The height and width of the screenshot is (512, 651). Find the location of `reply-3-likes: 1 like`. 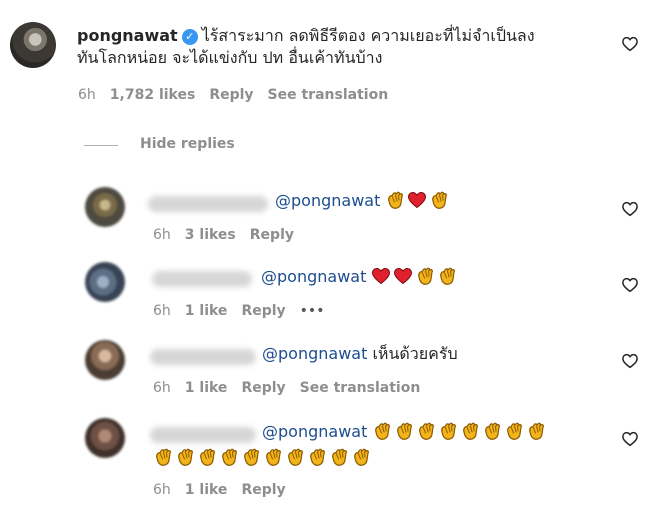

reply-3-likes: 1 like is located at coordinates (206, 388).